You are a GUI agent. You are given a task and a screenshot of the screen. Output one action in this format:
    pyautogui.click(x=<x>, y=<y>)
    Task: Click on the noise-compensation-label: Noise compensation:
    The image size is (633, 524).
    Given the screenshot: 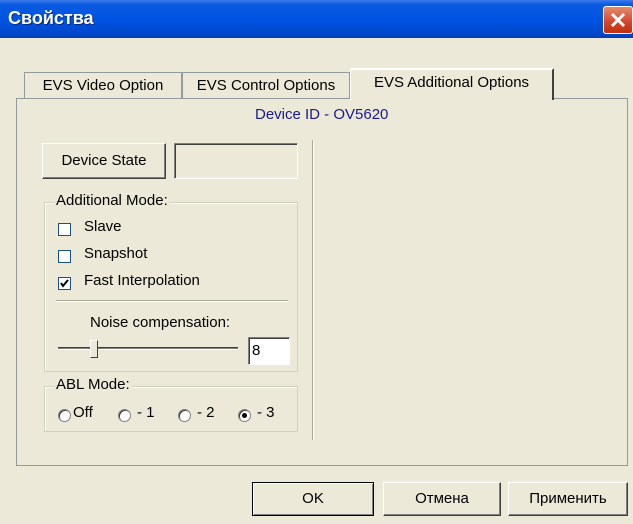 What is the action you would take?
    pyautogui.click(x=160, y=322)
    